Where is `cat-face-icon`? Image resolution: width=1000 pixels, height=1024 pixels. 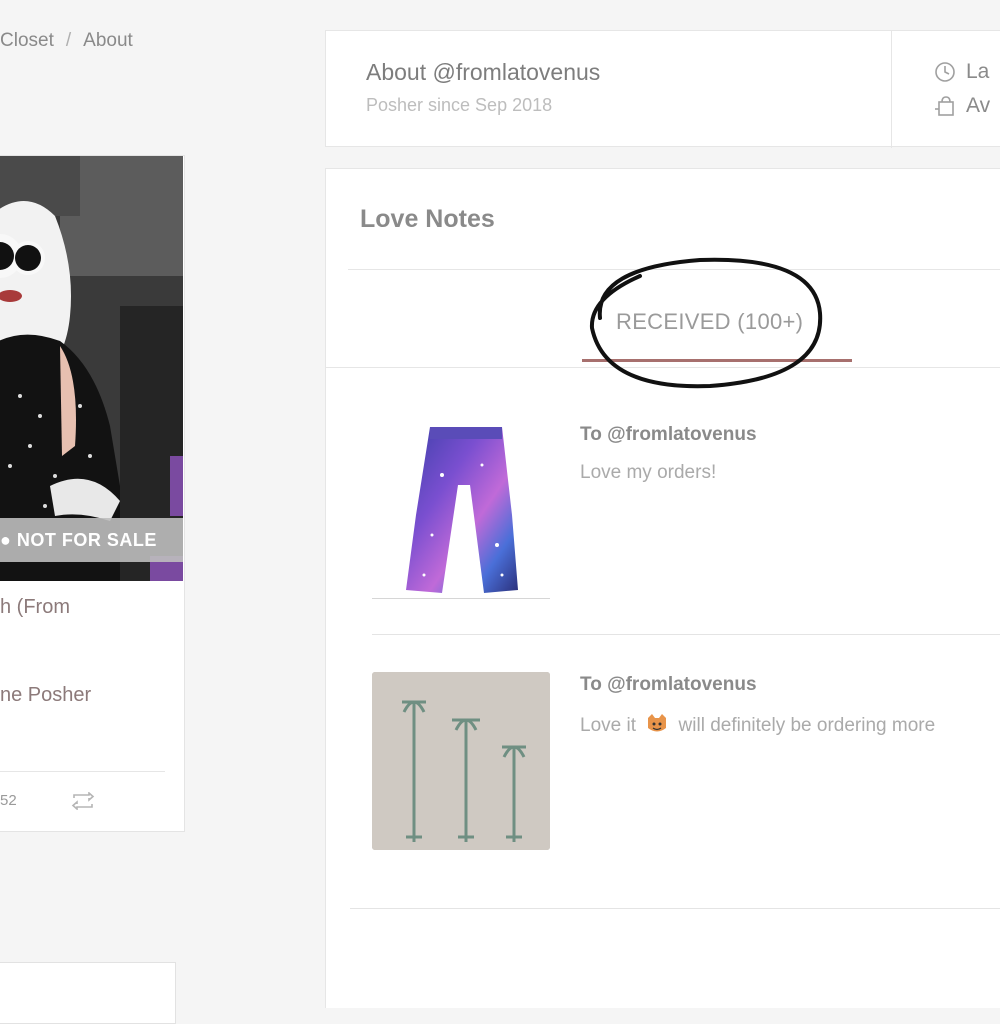
cat-face-icon is located at coordinates (657, 723).